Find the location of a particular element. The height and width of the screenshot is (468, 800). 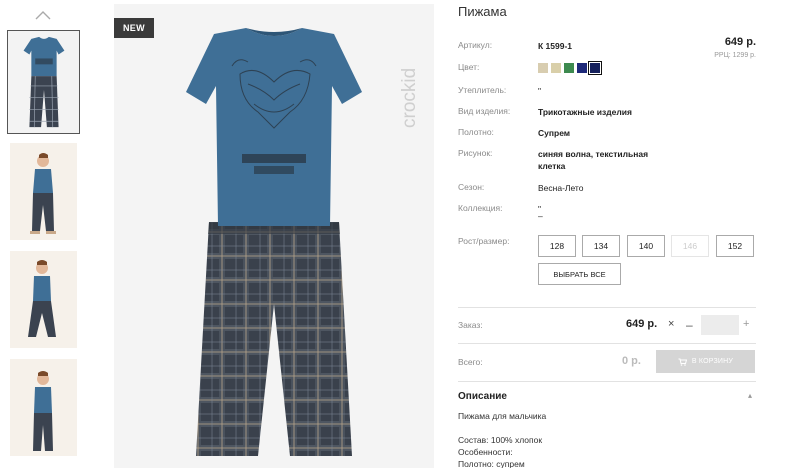

order-price: 649 р. is located at coordinates (642, 324).